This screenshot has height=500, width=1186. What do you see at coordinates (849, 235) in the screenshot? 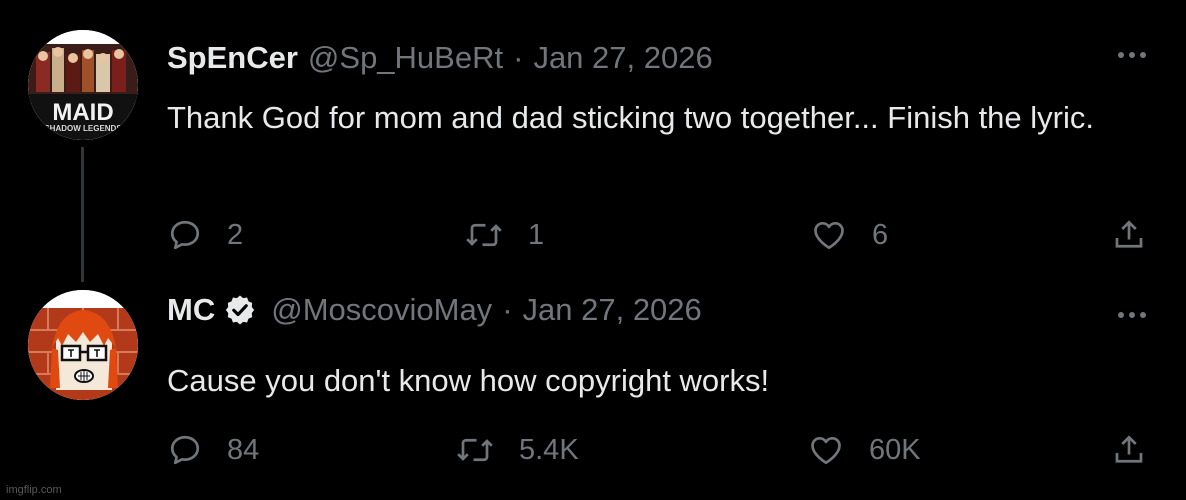
I see `like-button: 6` at bounding box center [849, 235].